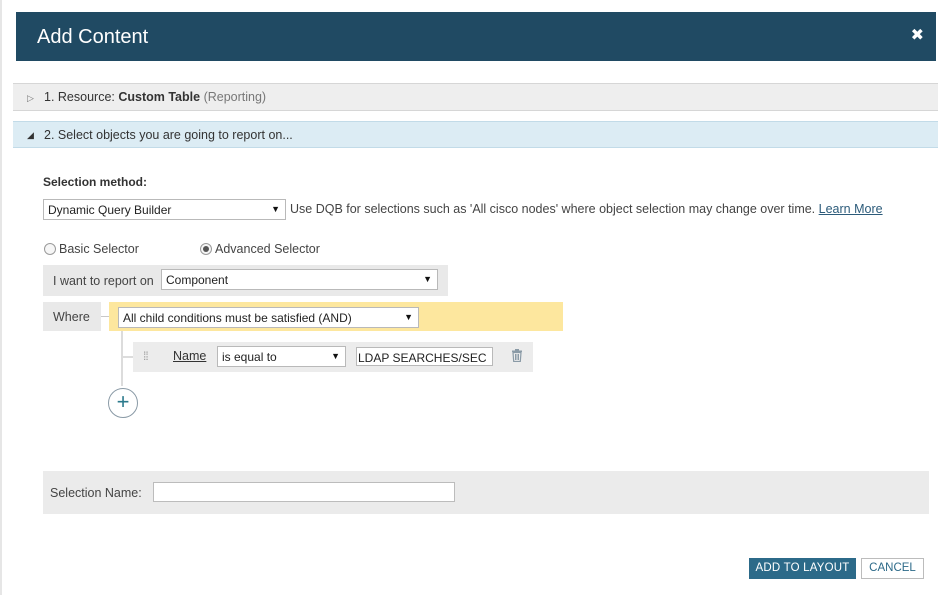 The image size is (938, 595). I want to click on where-label: Where, so click(71, 317).